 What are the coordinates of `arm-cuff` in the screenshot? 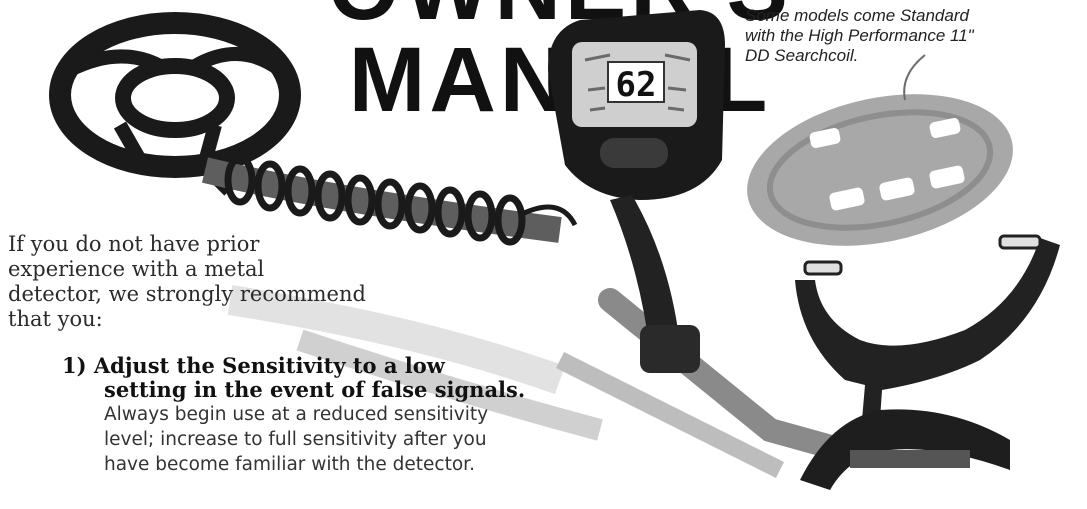 It's located at (927, 362).